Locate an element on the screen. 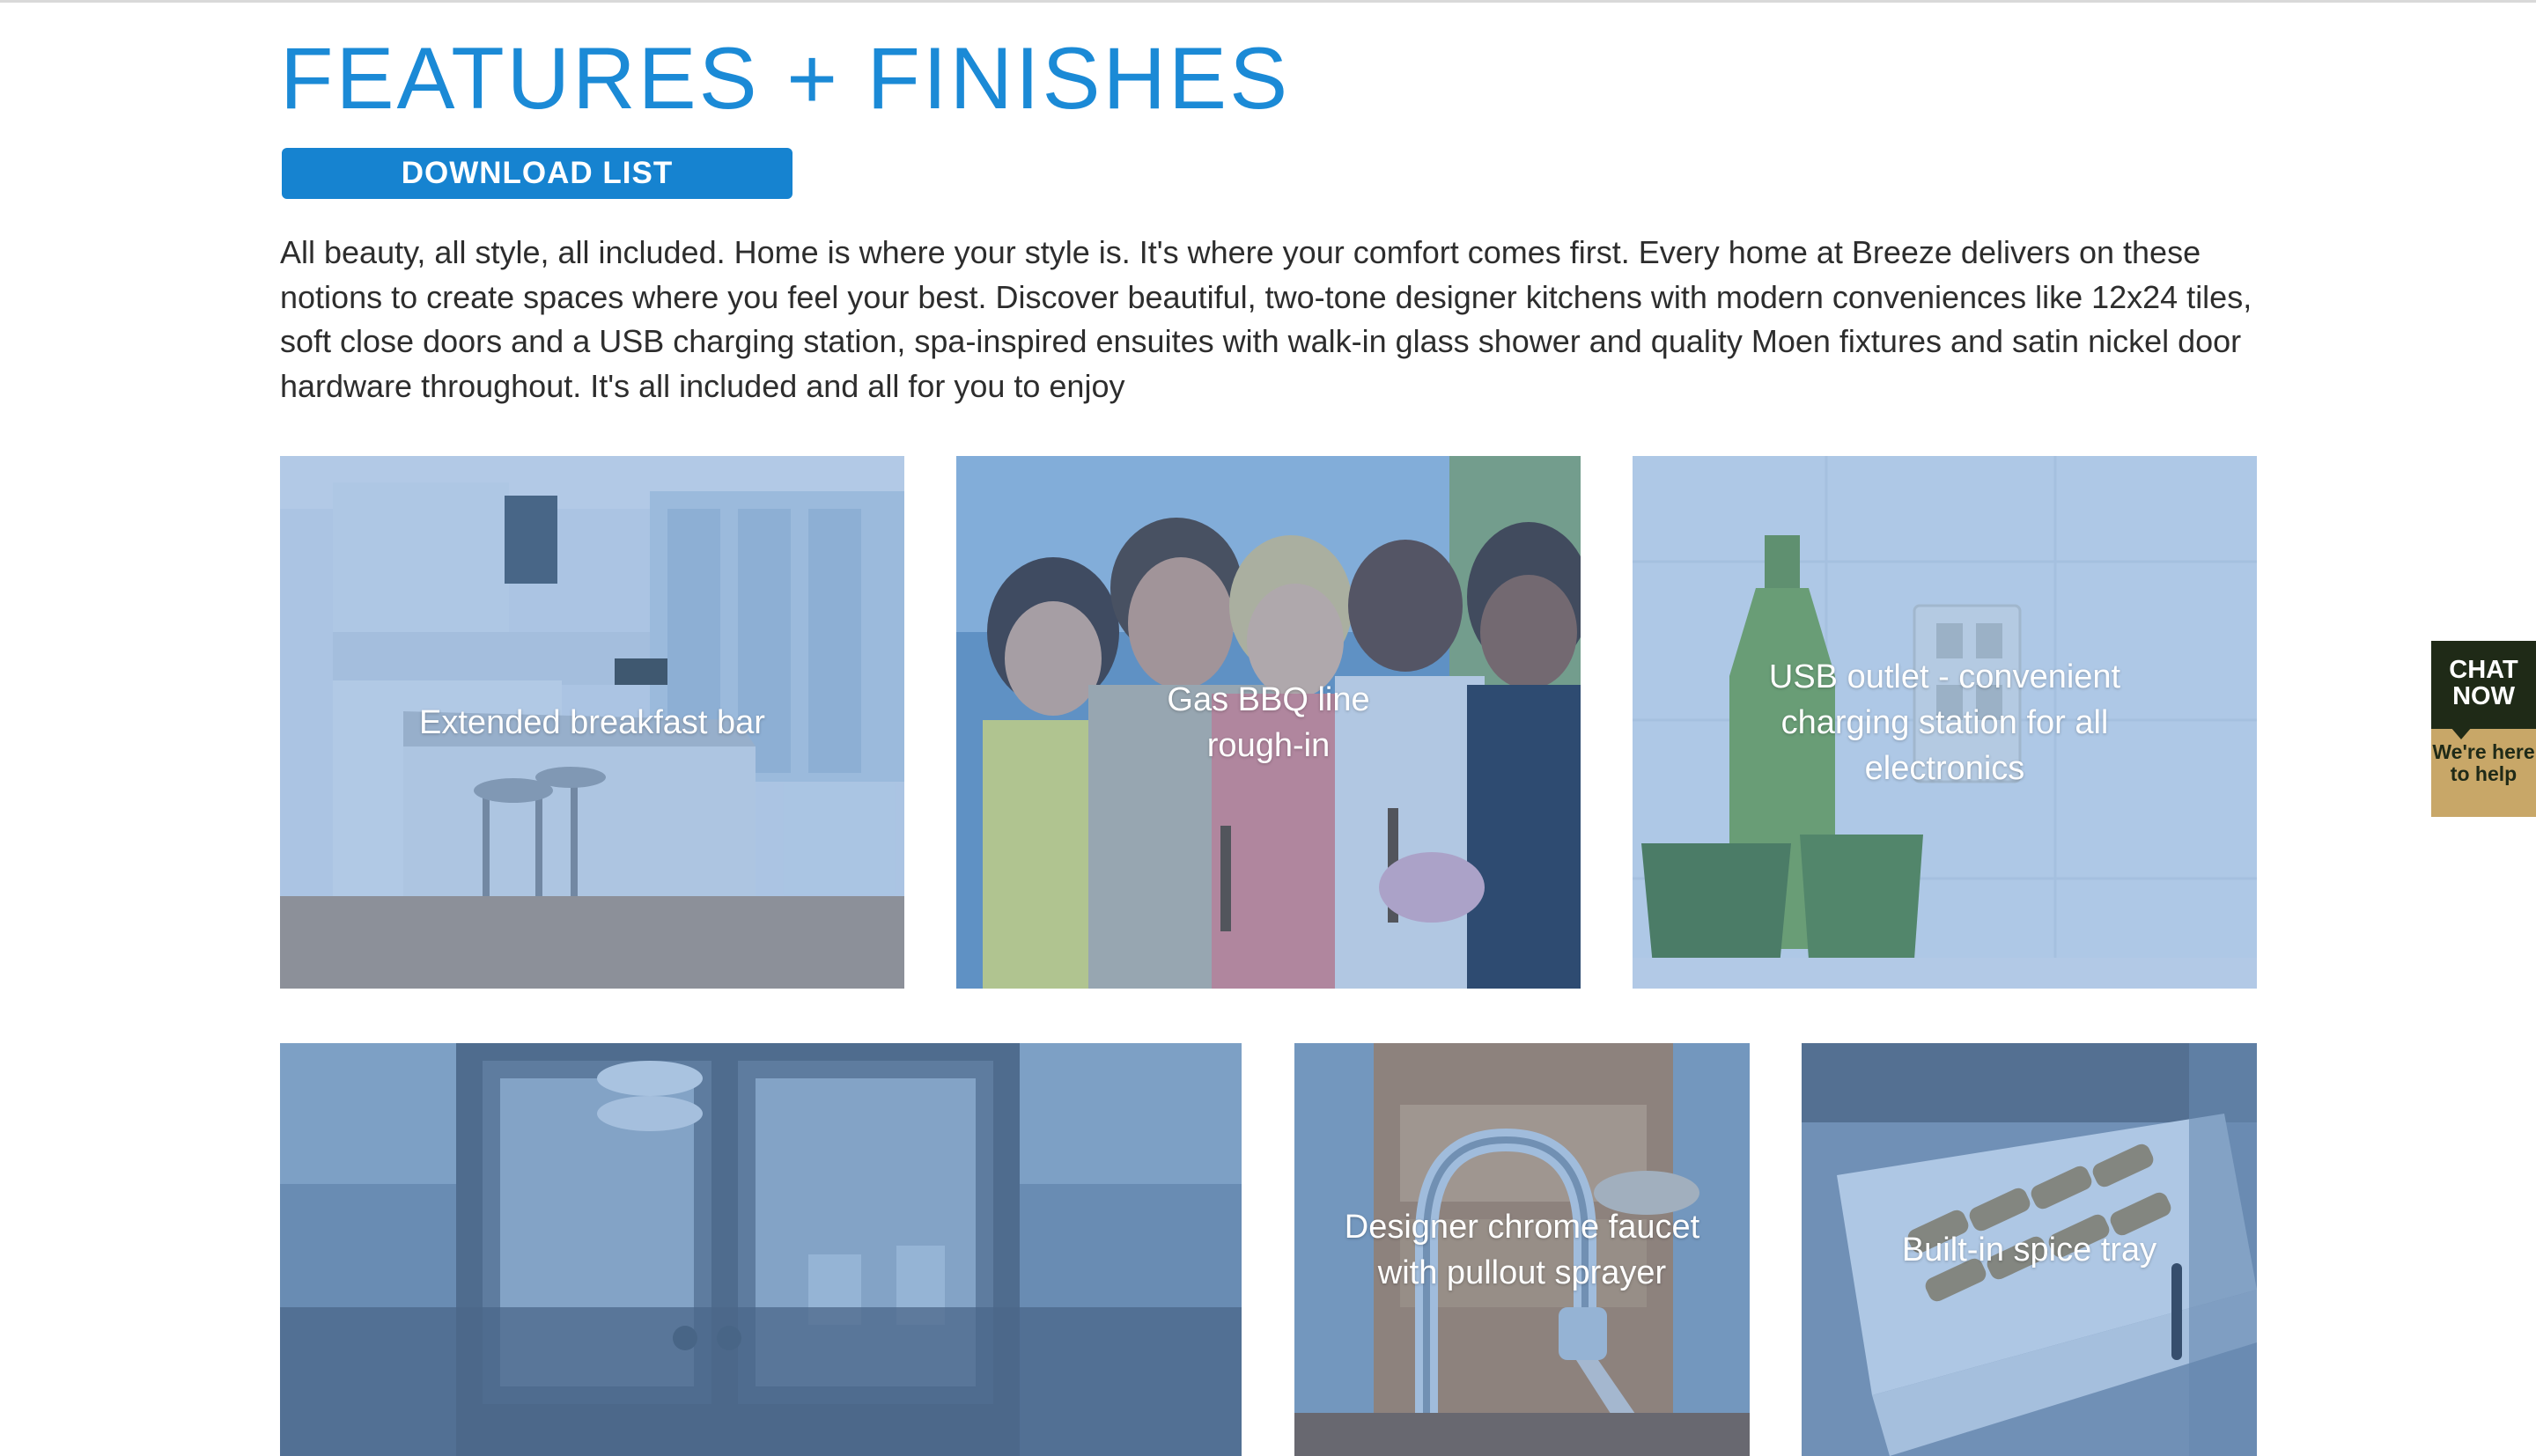 The height and width of the screenshot is (1456, 2536). feature-tile-gas-bbq: Gas BBQ line rough-in is located at coordinates (1268, 722).